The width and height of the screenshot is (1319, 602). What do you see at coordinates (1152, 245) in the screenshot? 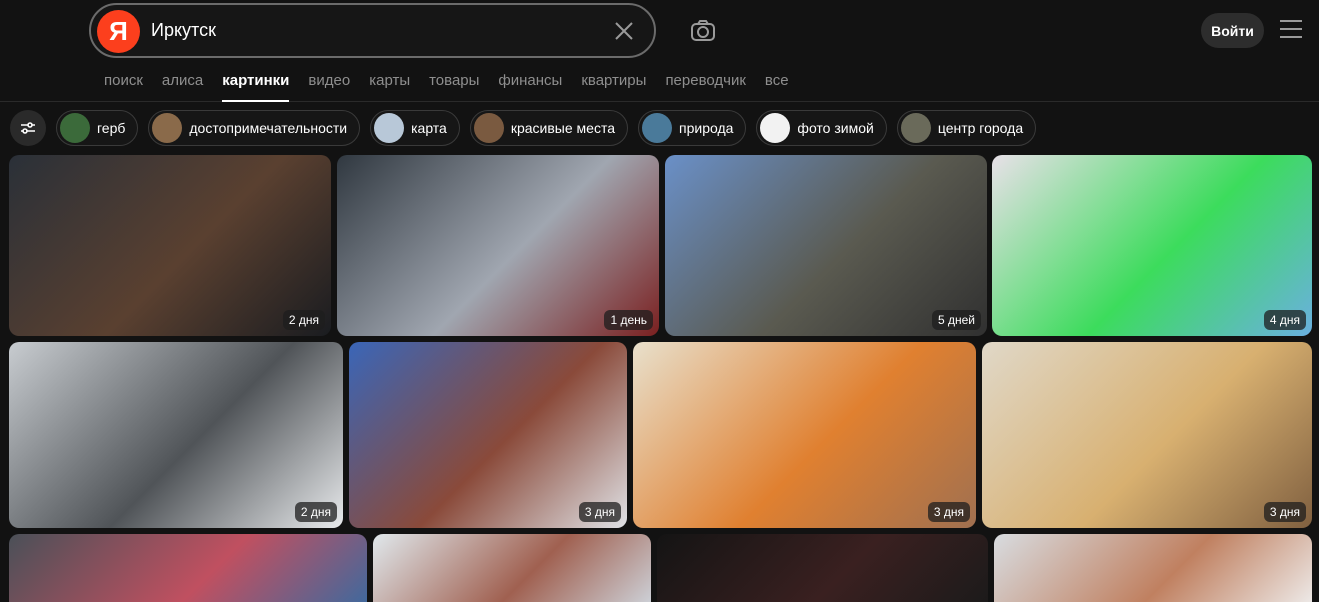
I see `image-result: 4 дня` at bounding box center [1152, 245].